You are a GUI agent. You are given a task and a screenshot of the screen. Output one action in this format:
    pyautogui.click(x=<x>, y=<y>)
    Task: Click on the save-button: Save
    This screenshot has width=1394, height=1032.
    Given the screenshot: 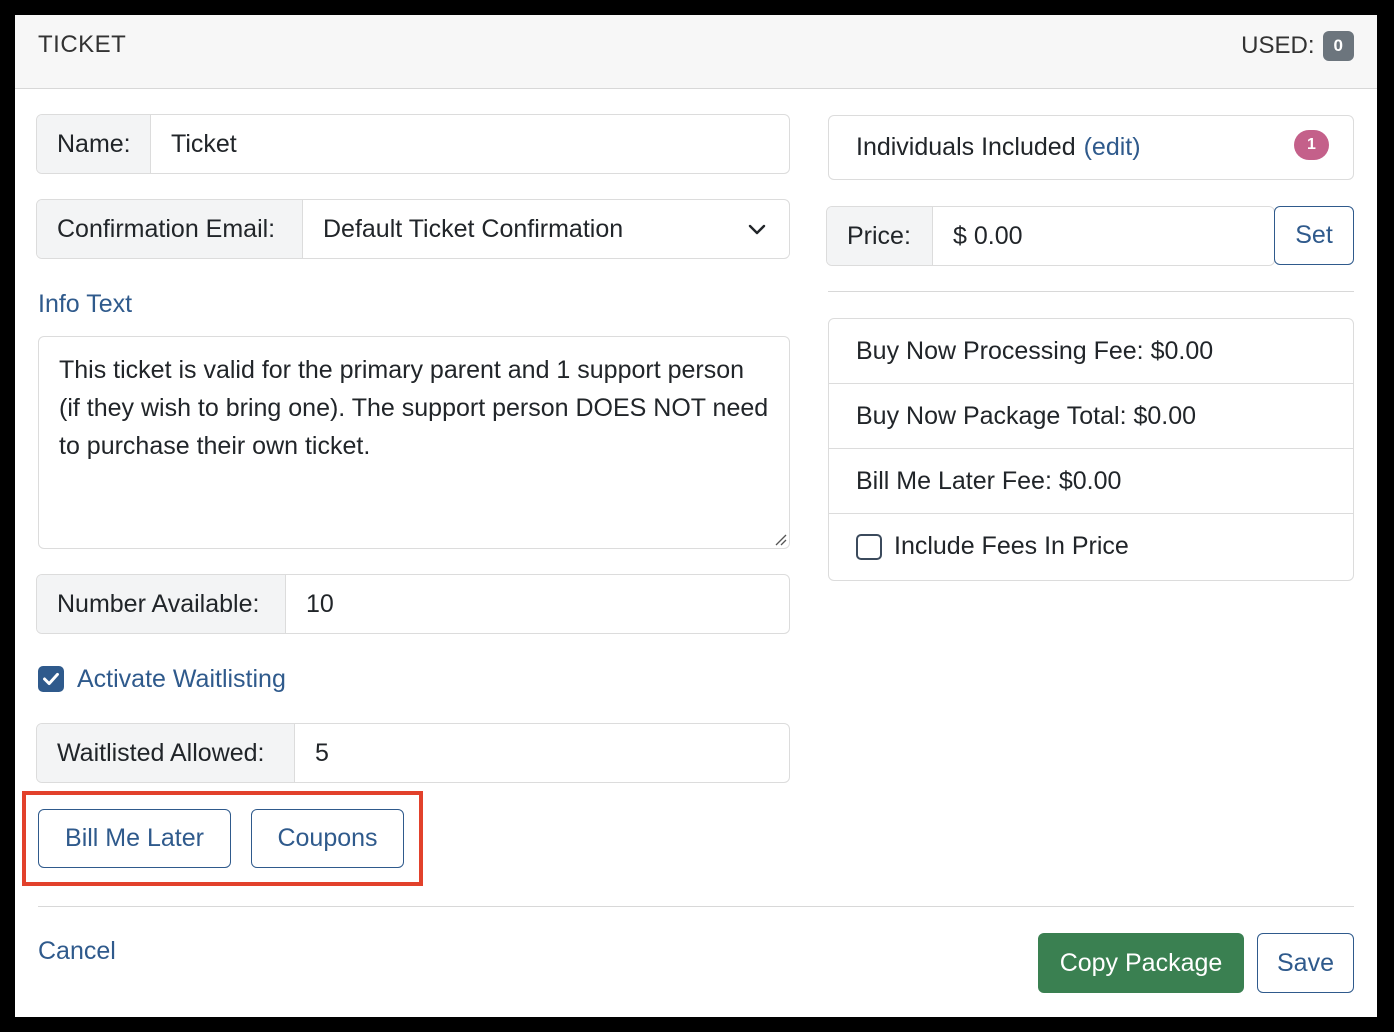 What is the action you would take?
    pyautogui.click(x=1305, y=963)
    